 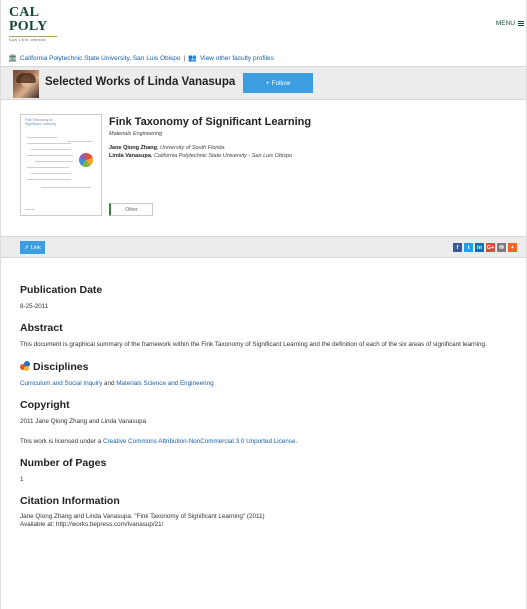 I want to click on discipline-link: Curriculum and Social Inquiry, so click(x=61, y=383).